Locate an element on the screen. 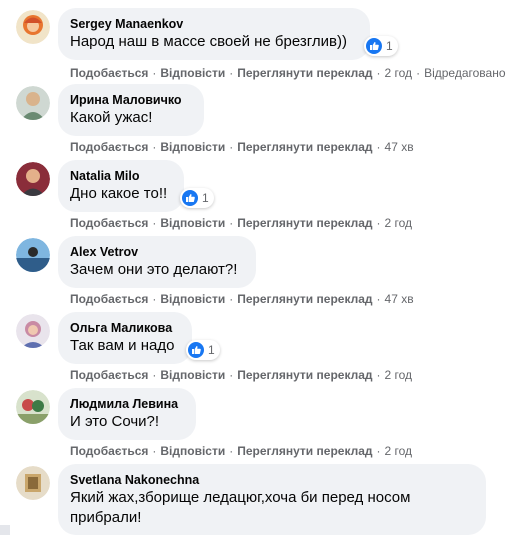  comment-bubble: Ирина Маловичко Какой ужас! is located at coordinates (131, 110).